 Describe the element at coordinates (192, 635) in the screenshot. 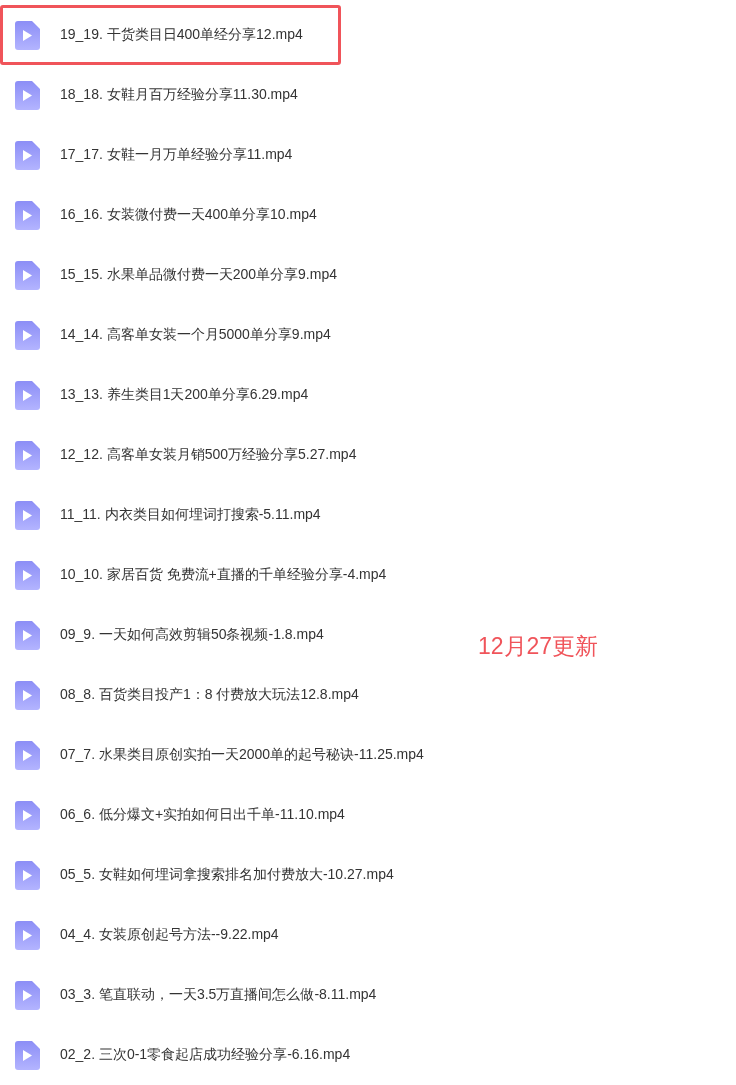

I see `file-name: 09_9. 一天如何高效剪辑50条视频-1.8.mp4` at that location.